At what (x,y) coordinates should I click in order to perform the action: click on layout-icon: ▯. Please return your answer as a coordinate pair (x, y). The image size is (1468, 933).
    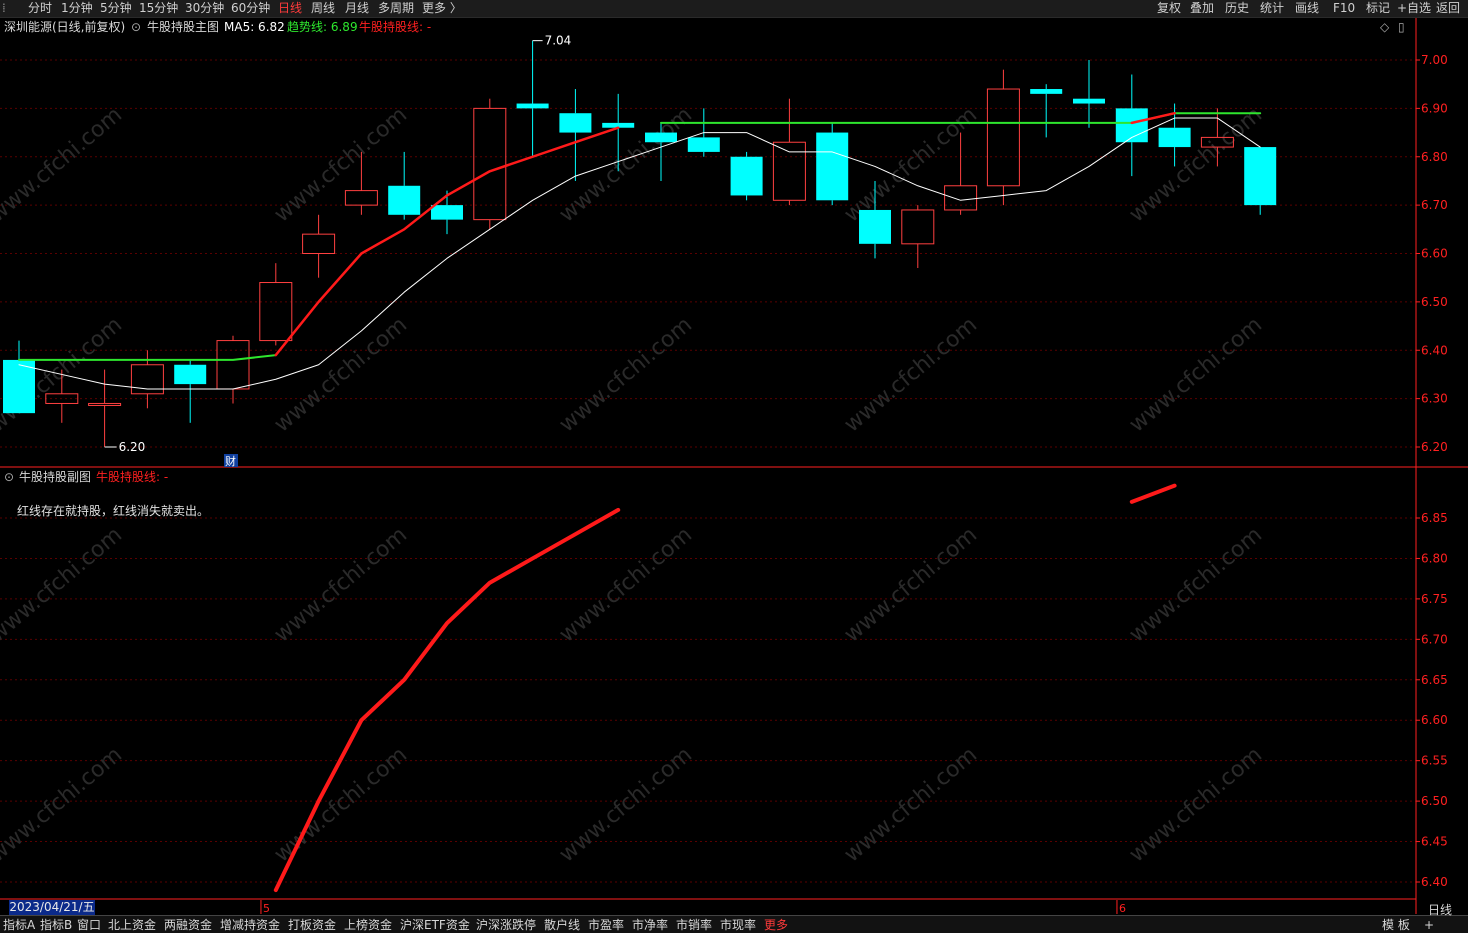
    Looking at the image, I should click on (1401, 27).